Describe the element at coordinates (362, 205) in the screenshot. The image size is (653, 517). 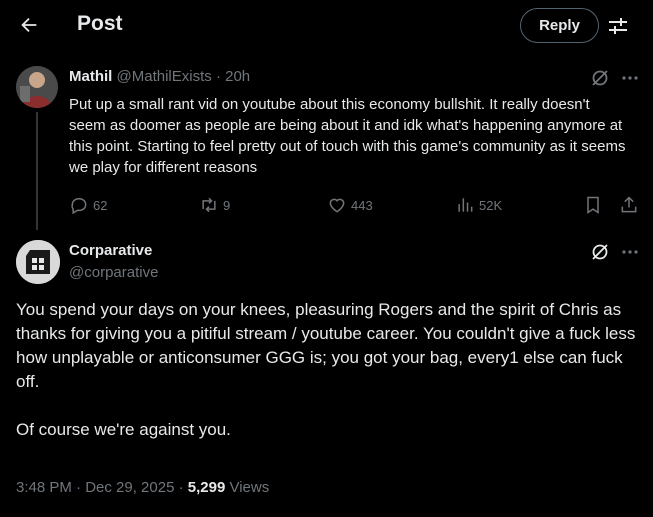
I see `like-count: 443` at that location.